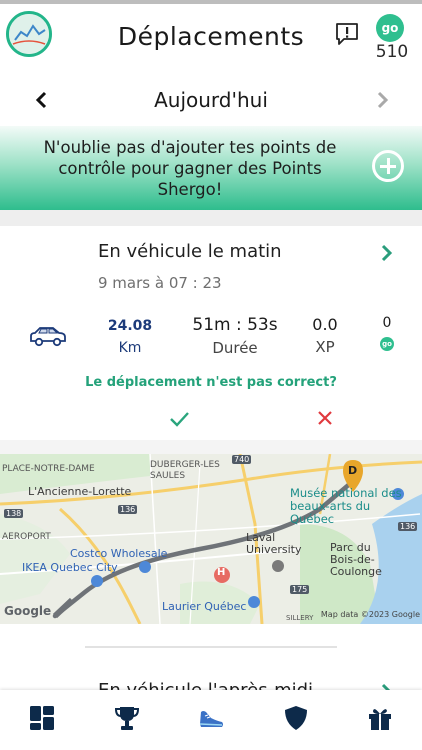 Image resolution: width=422 pixels, height=750 pixels. What do you see at coordinates (352, 470) in the screenshot?
I see `destination-marker: D` at bounding box center [352, 470].